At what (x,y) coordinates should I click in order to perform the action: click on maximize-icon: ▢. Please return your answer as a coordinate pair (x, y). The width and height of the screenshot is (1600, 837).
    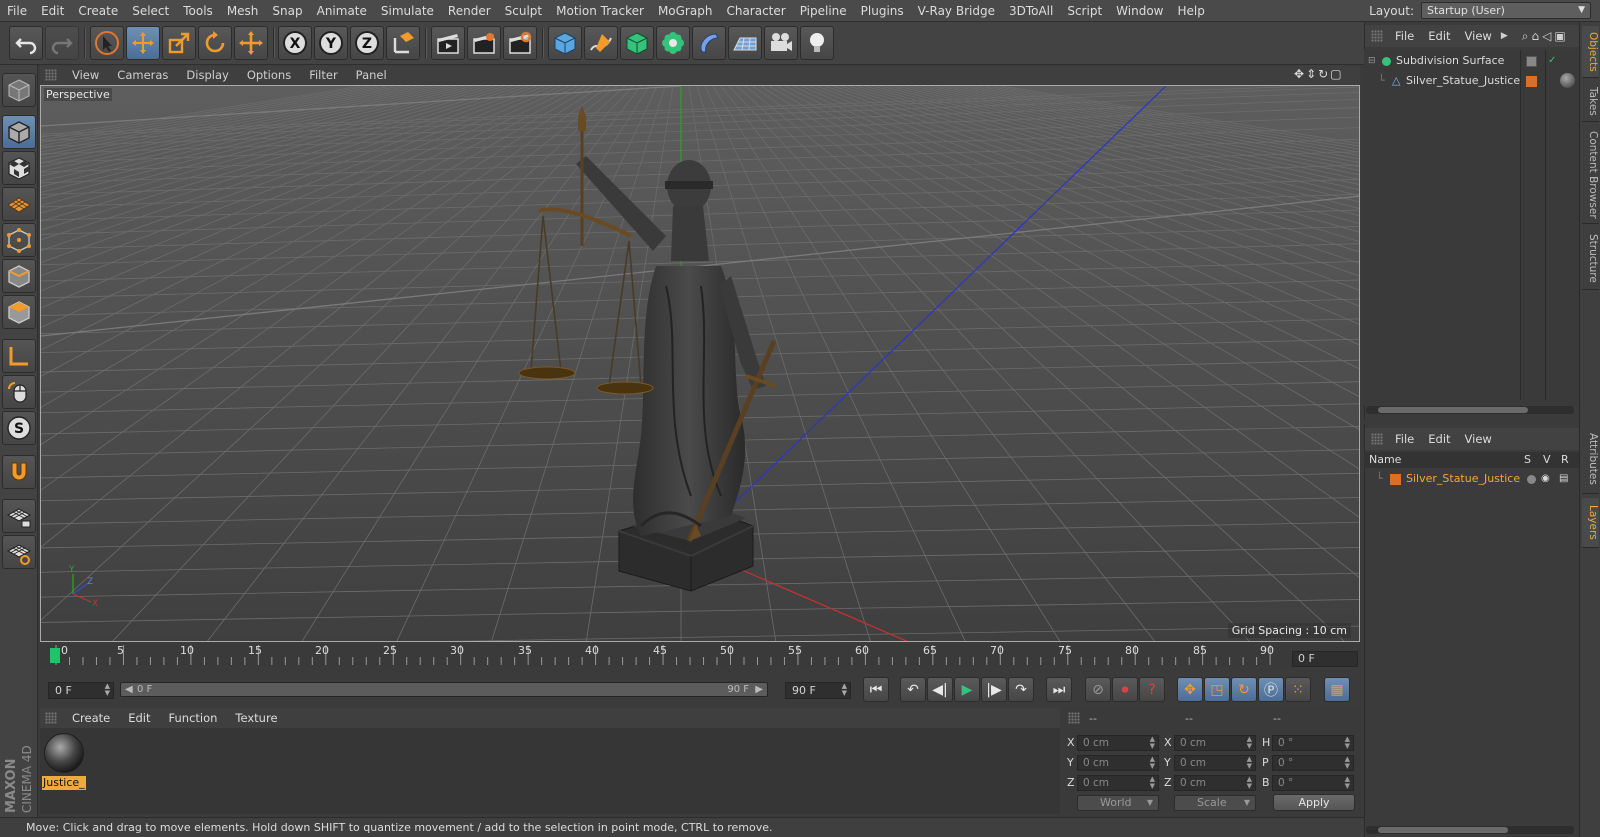
    Looking at the image, I should click on (1336, 74).